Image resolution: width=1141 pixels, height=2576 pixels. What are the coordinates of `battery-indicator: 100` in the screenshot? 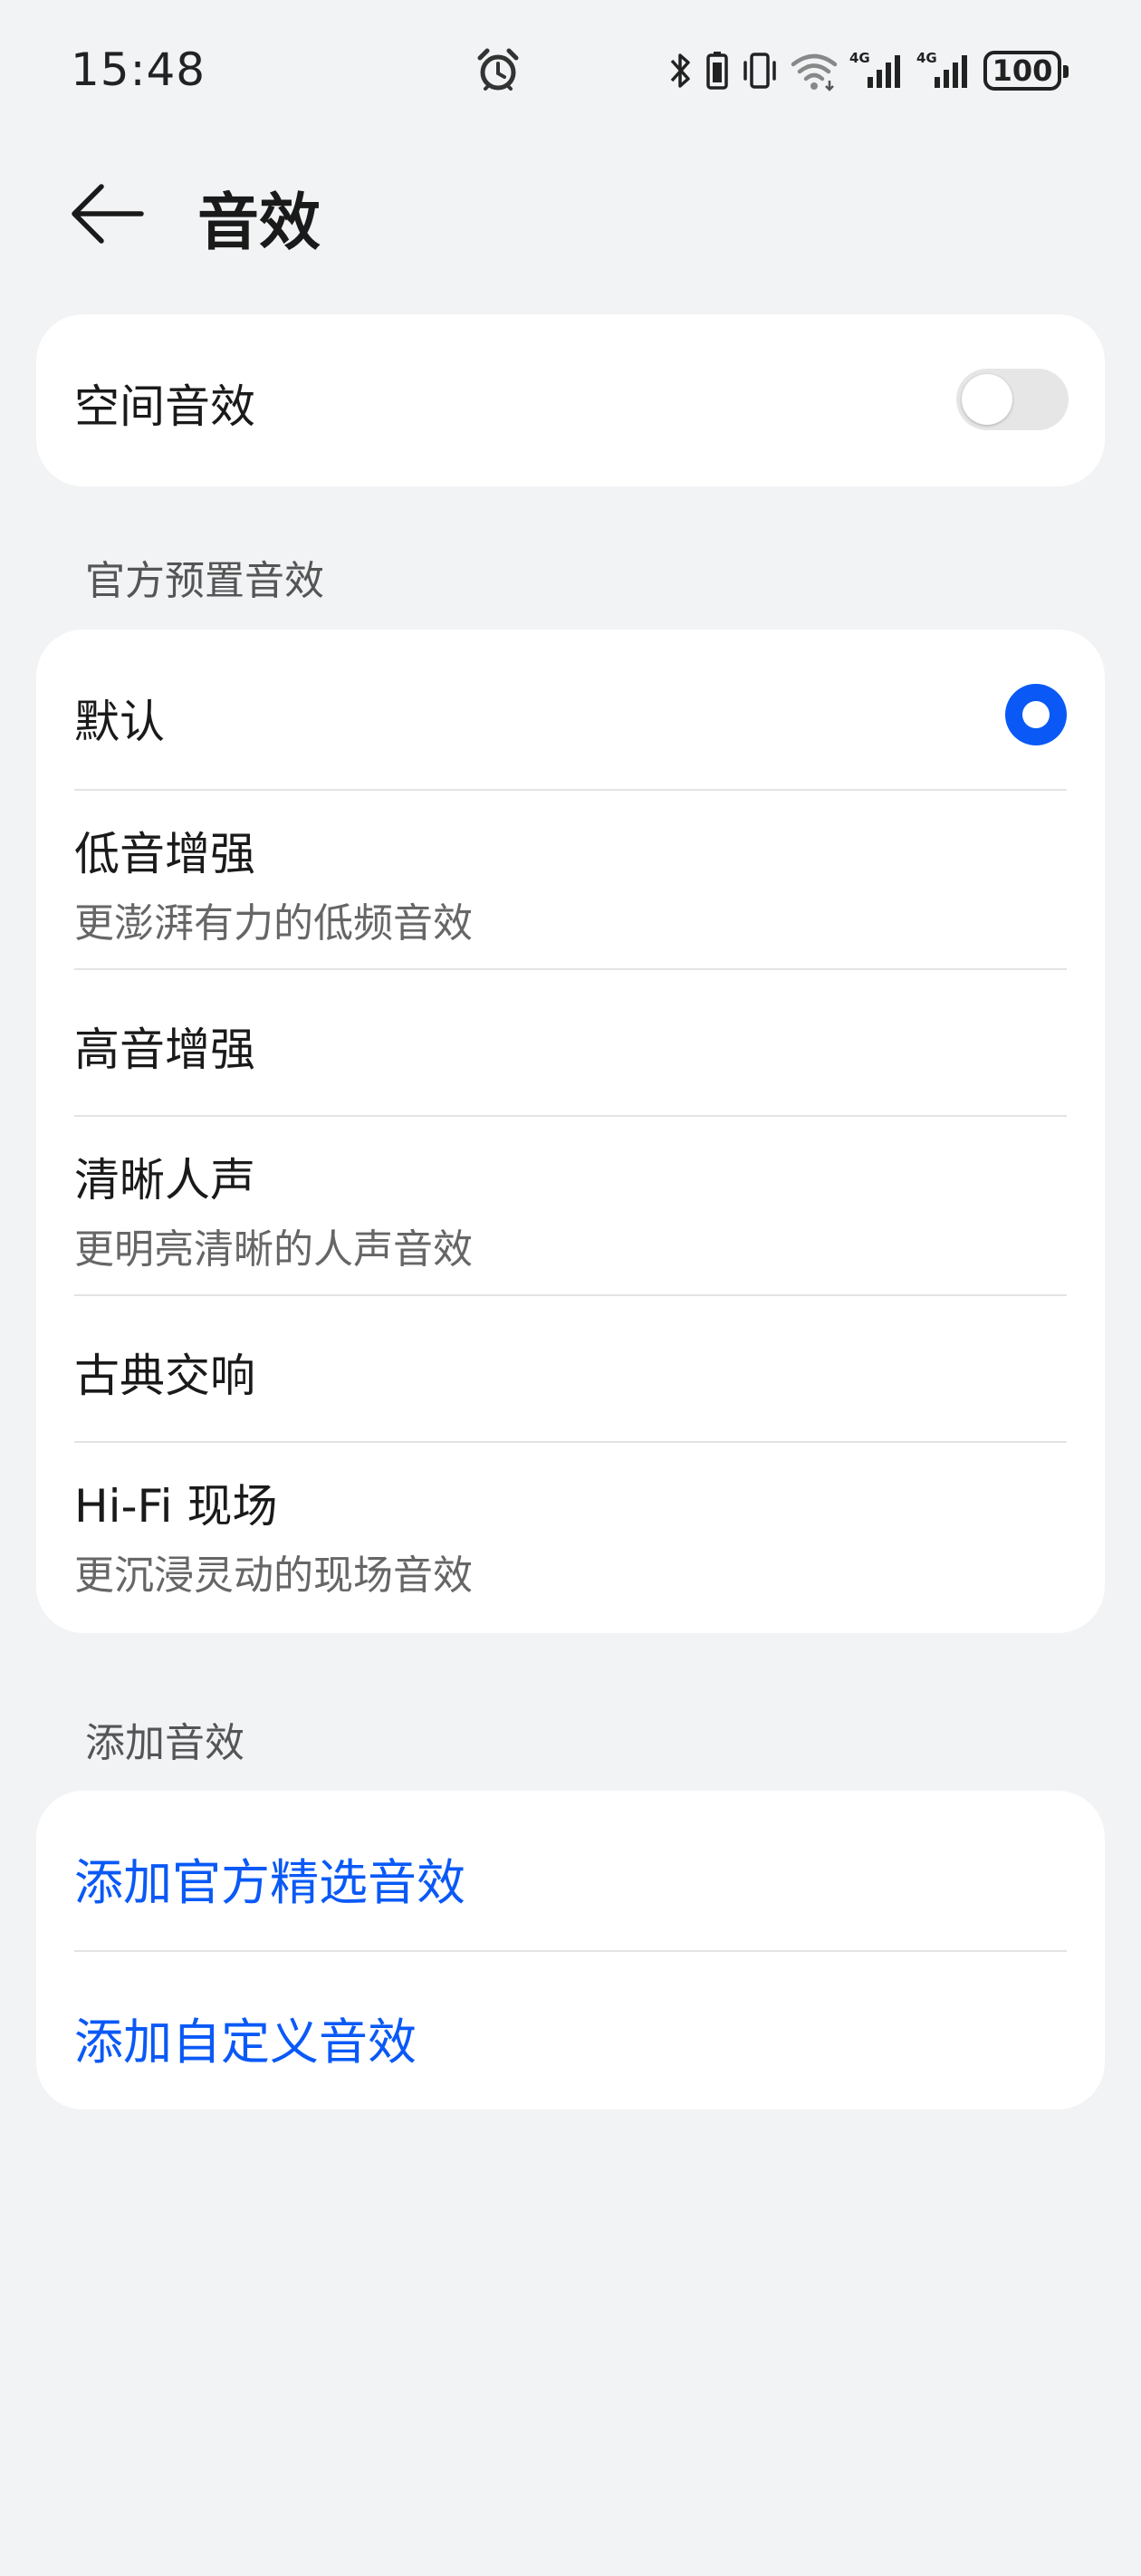 It's located at (1026, 71).